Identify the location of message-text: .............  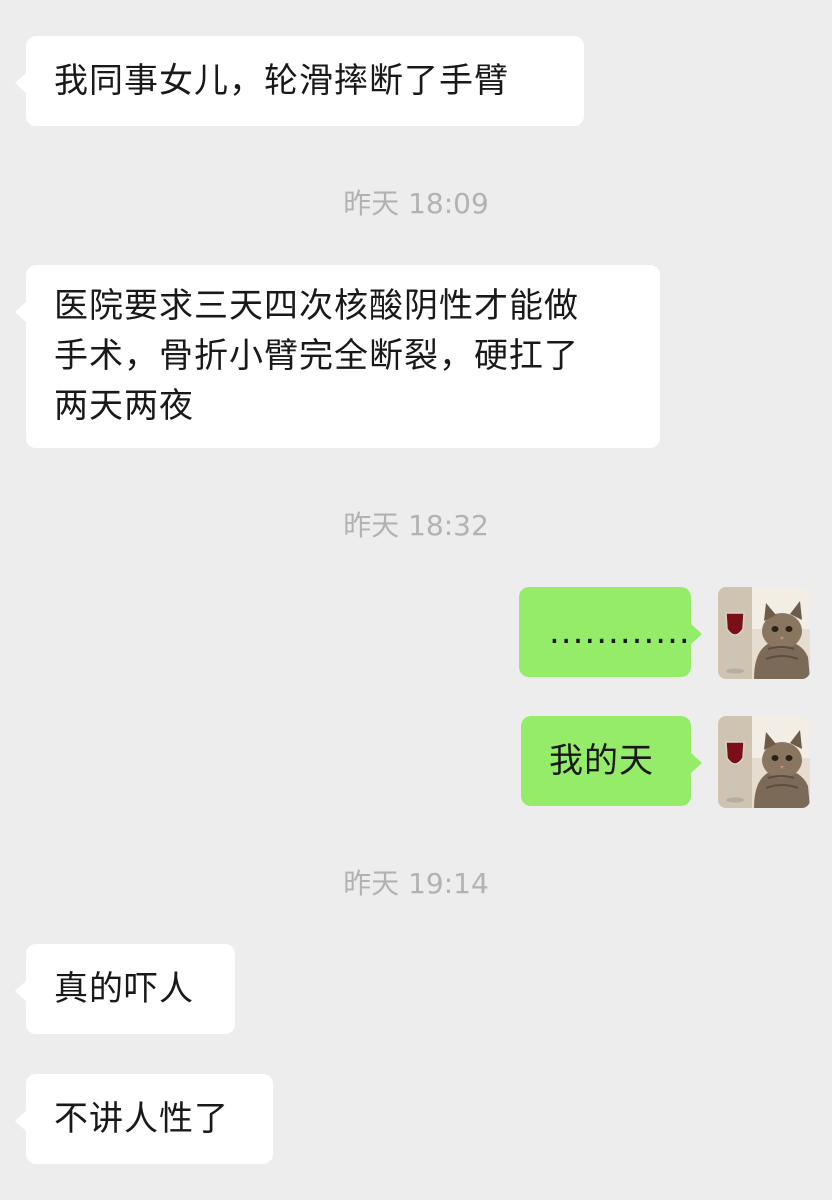
(620, 632).